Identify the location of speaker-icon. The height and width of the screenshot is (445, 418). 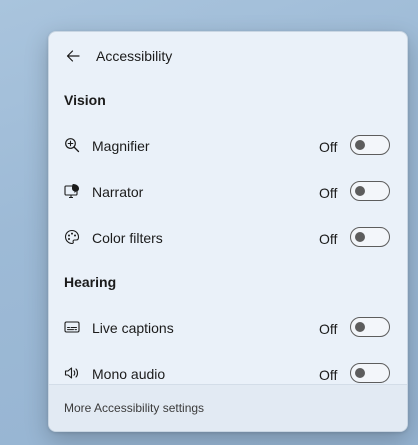
(72, 373).